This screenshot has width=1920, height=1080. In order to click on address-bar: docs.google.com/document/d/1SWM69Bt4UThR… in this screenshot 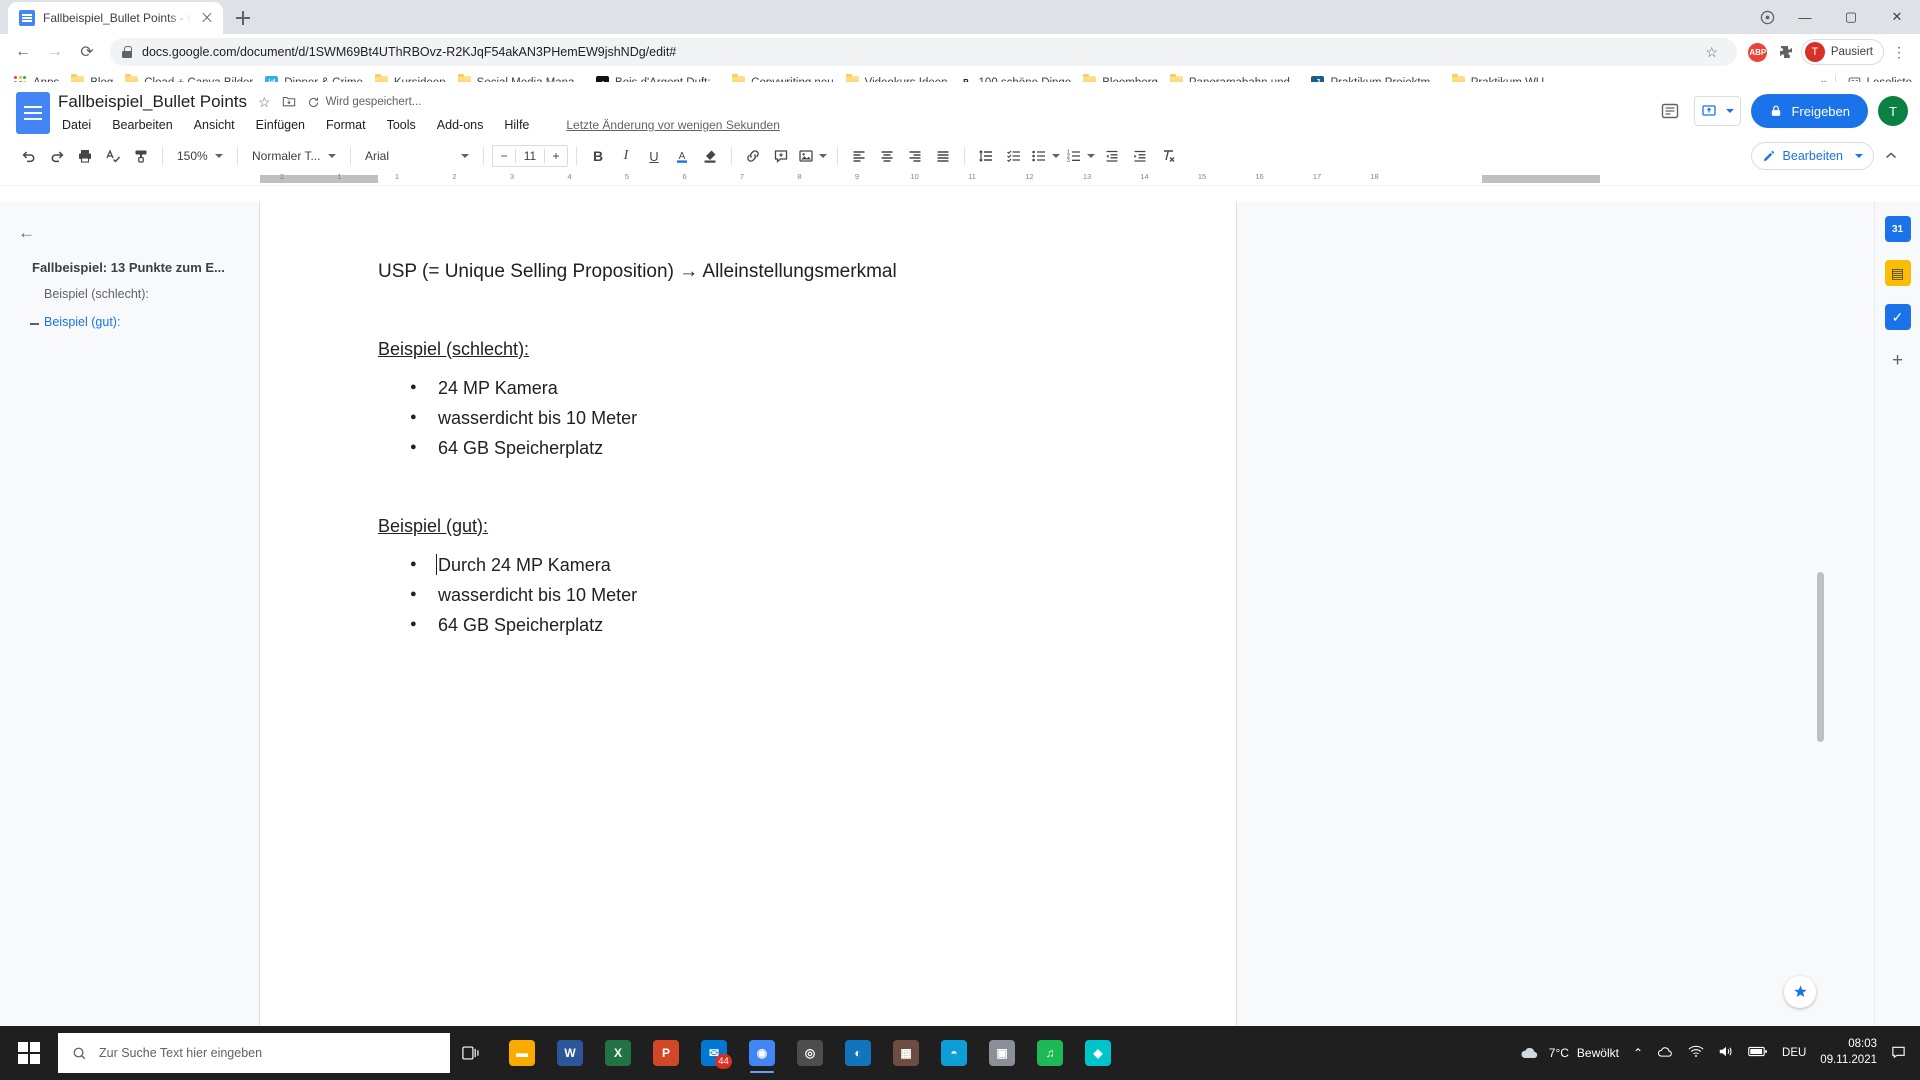, I will do `click(923, 52)`.